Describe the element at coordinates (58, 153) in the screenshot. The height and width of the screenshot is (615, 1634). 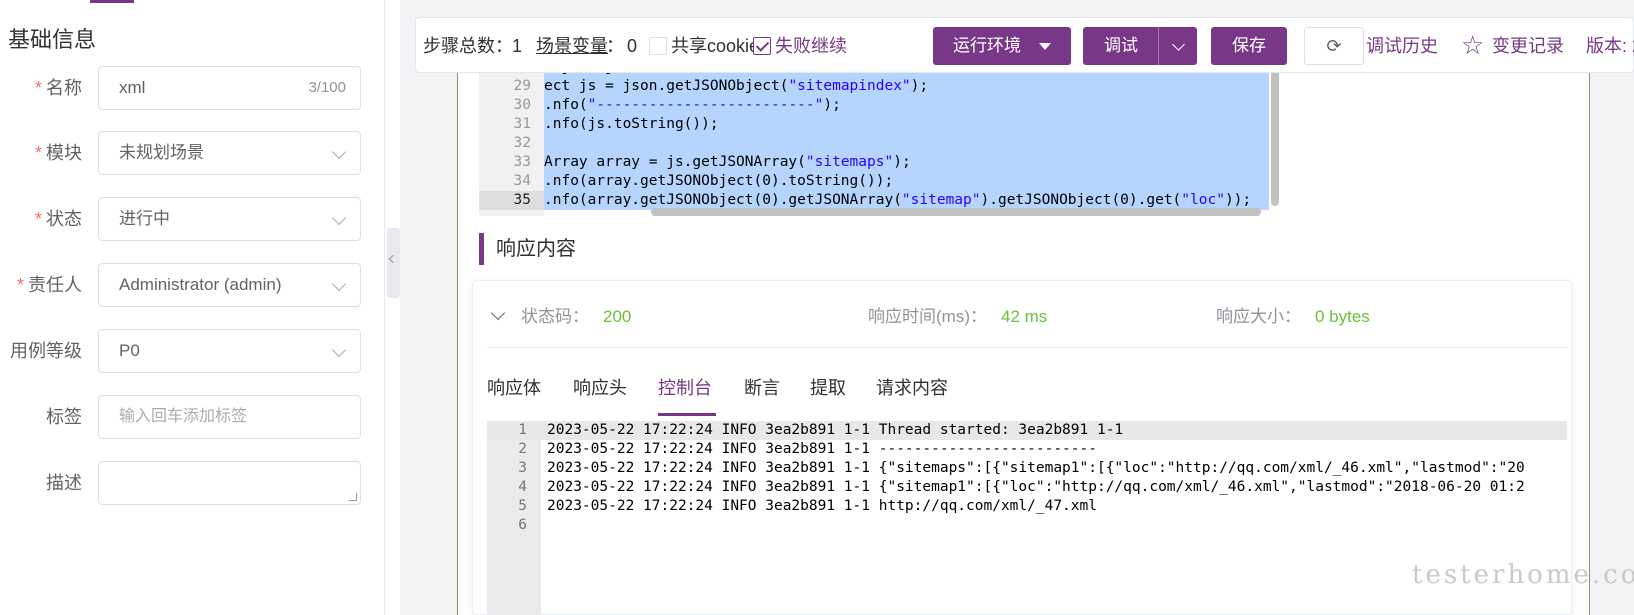
I see `module-label: * 模块` at that location.